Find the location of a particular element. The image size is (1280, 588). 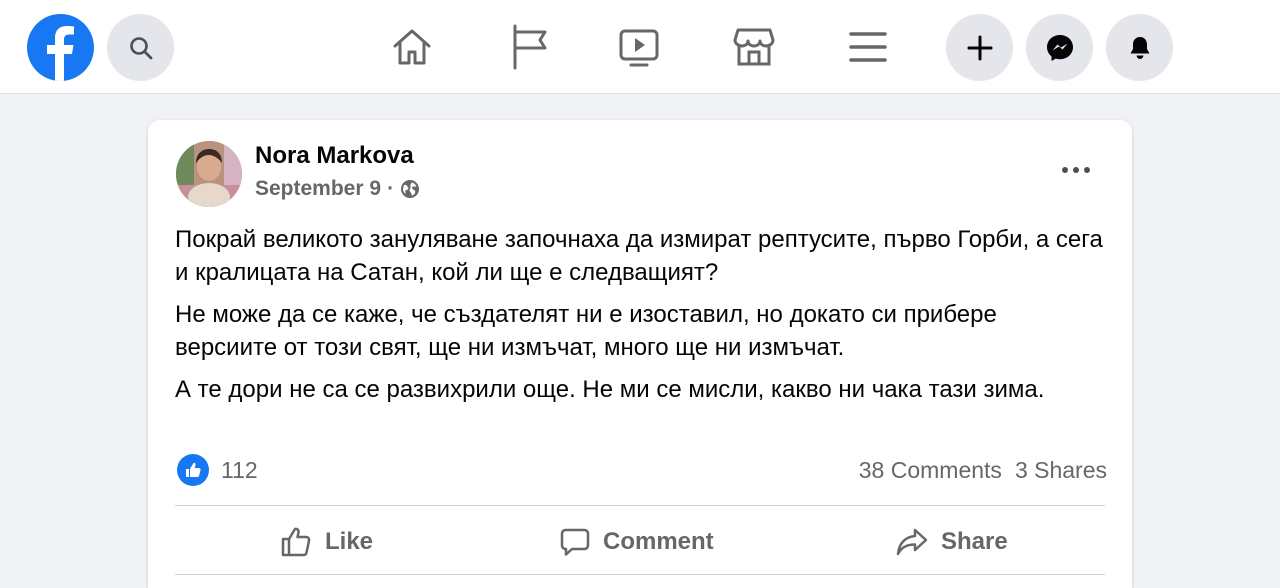

nav-pages-button is located at coordinates (527, 47).